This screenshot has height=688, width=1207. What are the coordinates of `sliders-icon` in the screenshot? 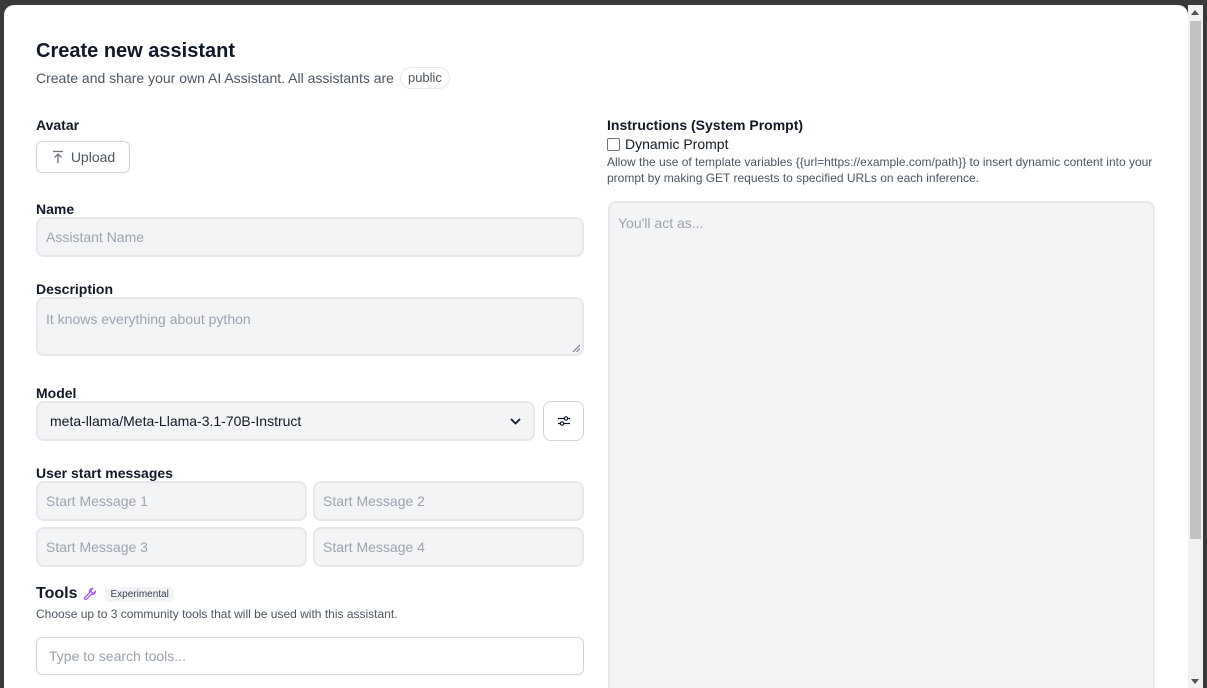 It's located at (563, 421).